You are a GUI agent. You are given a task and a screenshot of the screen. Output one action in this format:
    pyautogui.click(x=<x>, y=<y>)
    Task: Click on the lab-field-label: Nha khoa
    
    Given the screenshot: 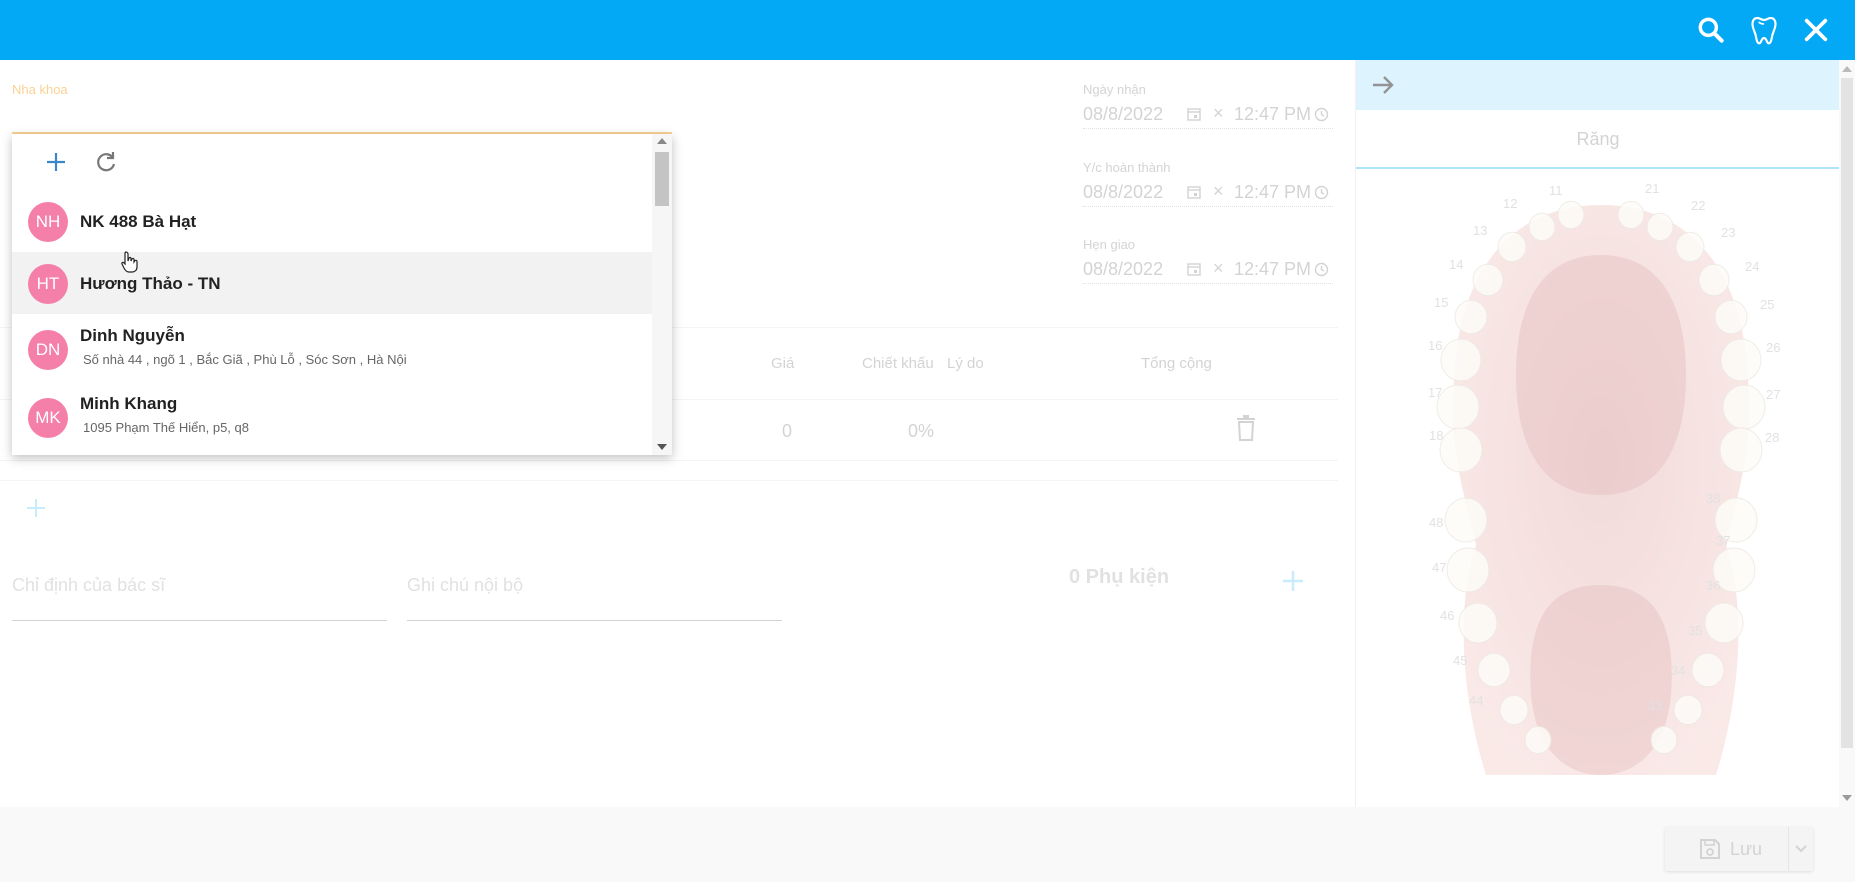 What is the action you would take?
    pyautogui.click(x=40, y=89)
    